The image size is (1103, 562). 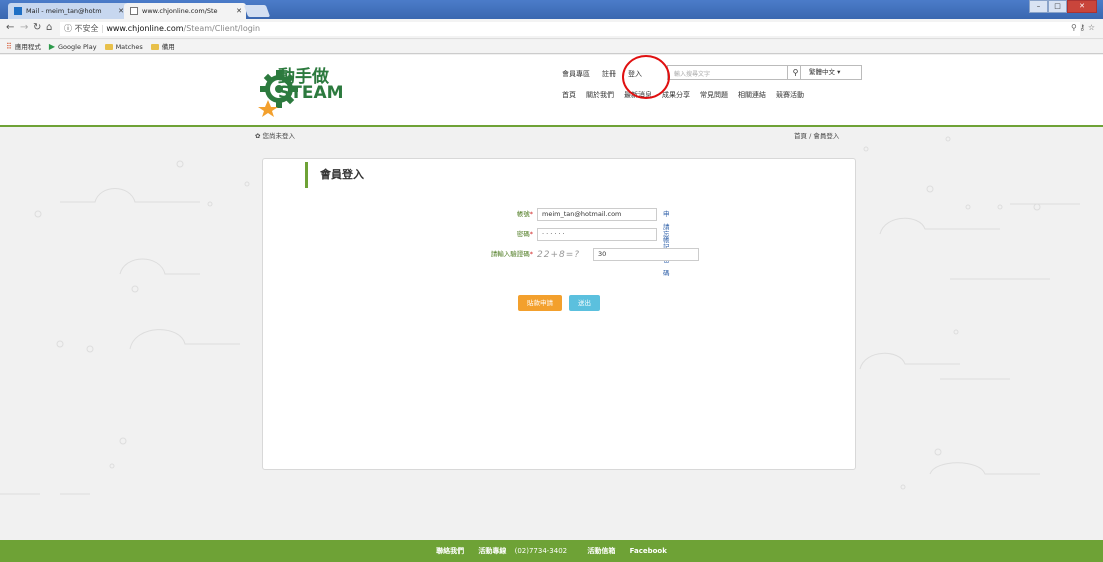 I want to click on reload-icon: ↻, so click(x=37, y=27).